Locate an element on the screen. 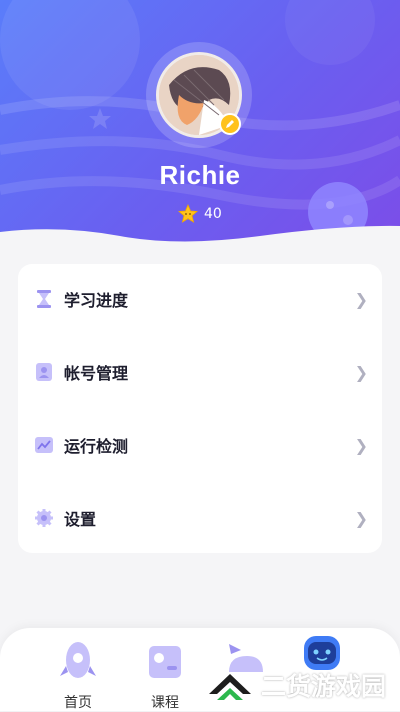  chart-line-icon is located at coordinates (44, 445).